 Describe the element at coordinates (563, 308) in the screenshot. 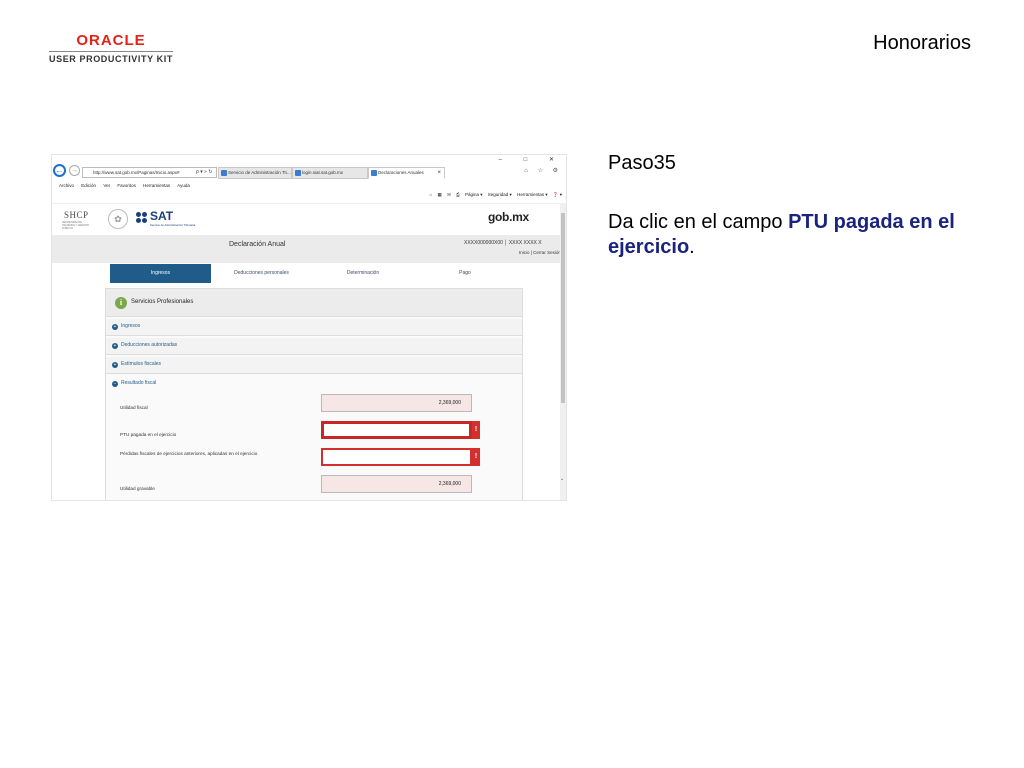

I see `scrollbar-thumb` at that location.